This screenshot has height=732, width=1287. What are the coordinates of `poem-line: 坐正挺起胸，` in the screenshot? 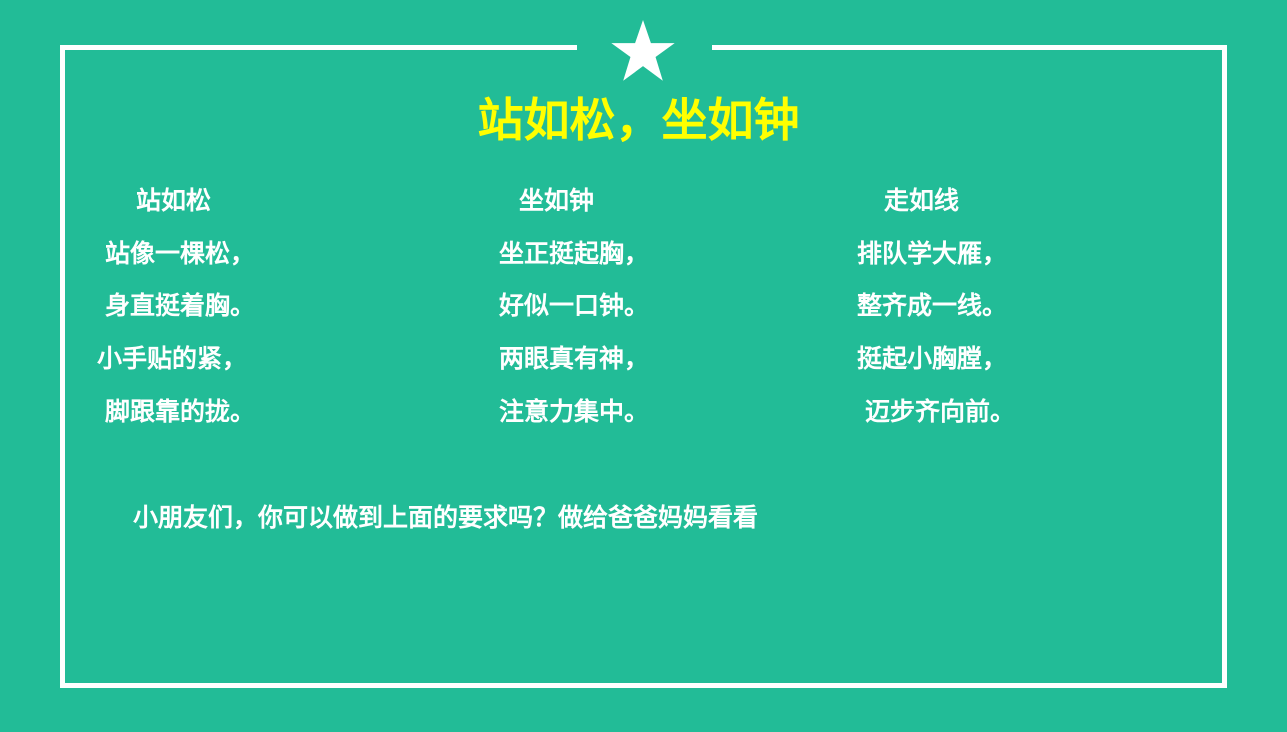 It's located at (574, 254).